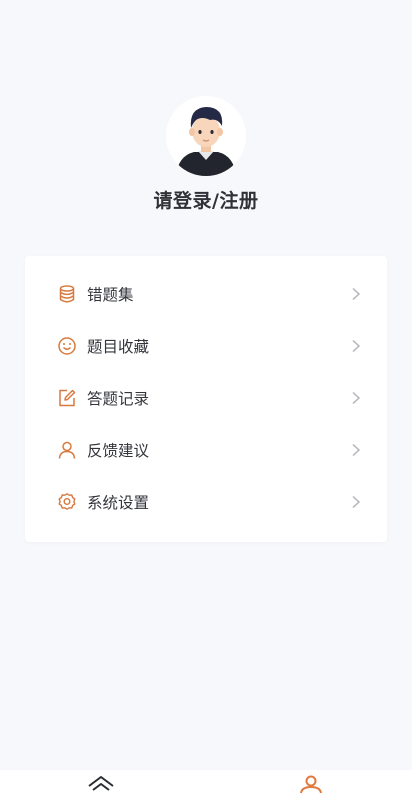 The width and height of the screenshot is (412, 793). I want to click on home-icon, so click(101, 783).